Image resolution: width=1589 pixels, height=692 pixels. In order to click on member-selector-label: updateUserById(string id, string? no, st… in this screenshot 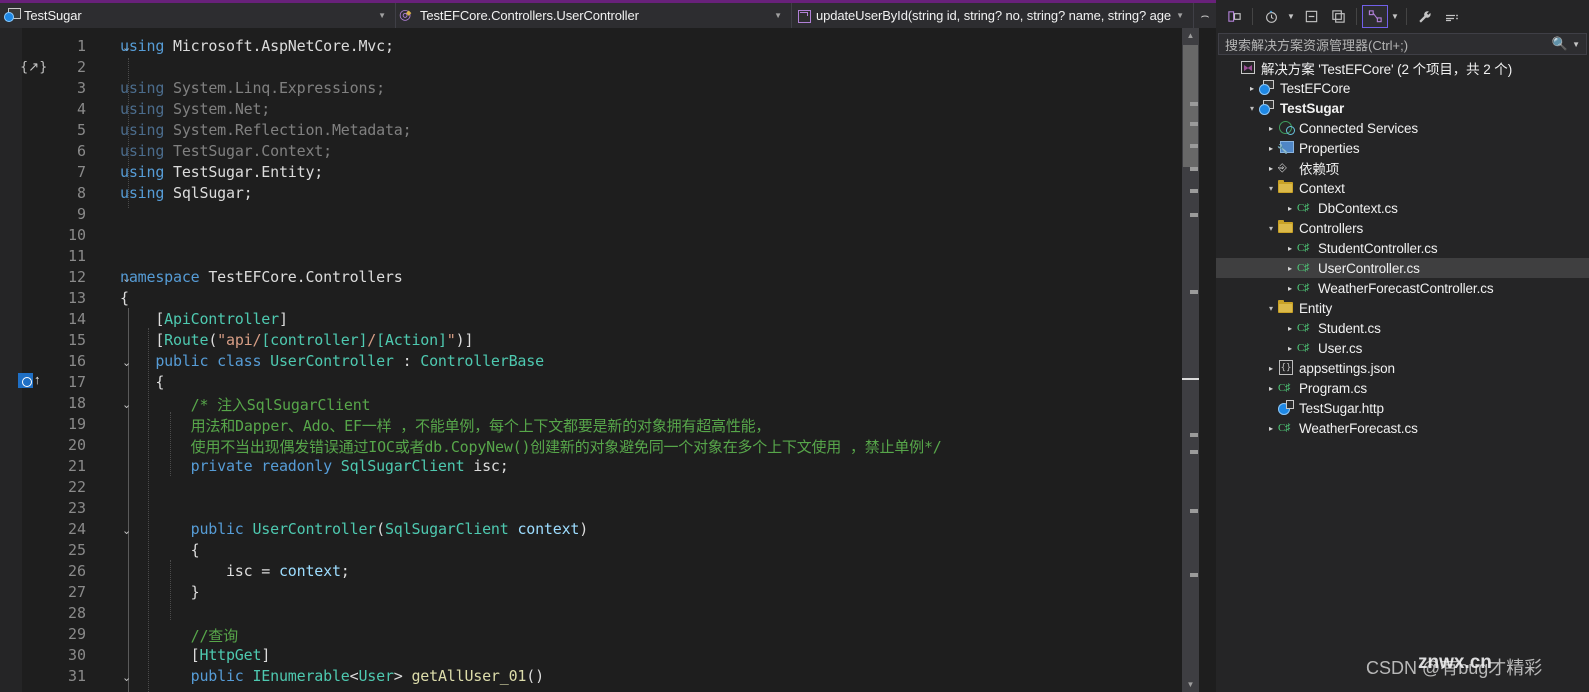, I will do `click(994, 15)`.